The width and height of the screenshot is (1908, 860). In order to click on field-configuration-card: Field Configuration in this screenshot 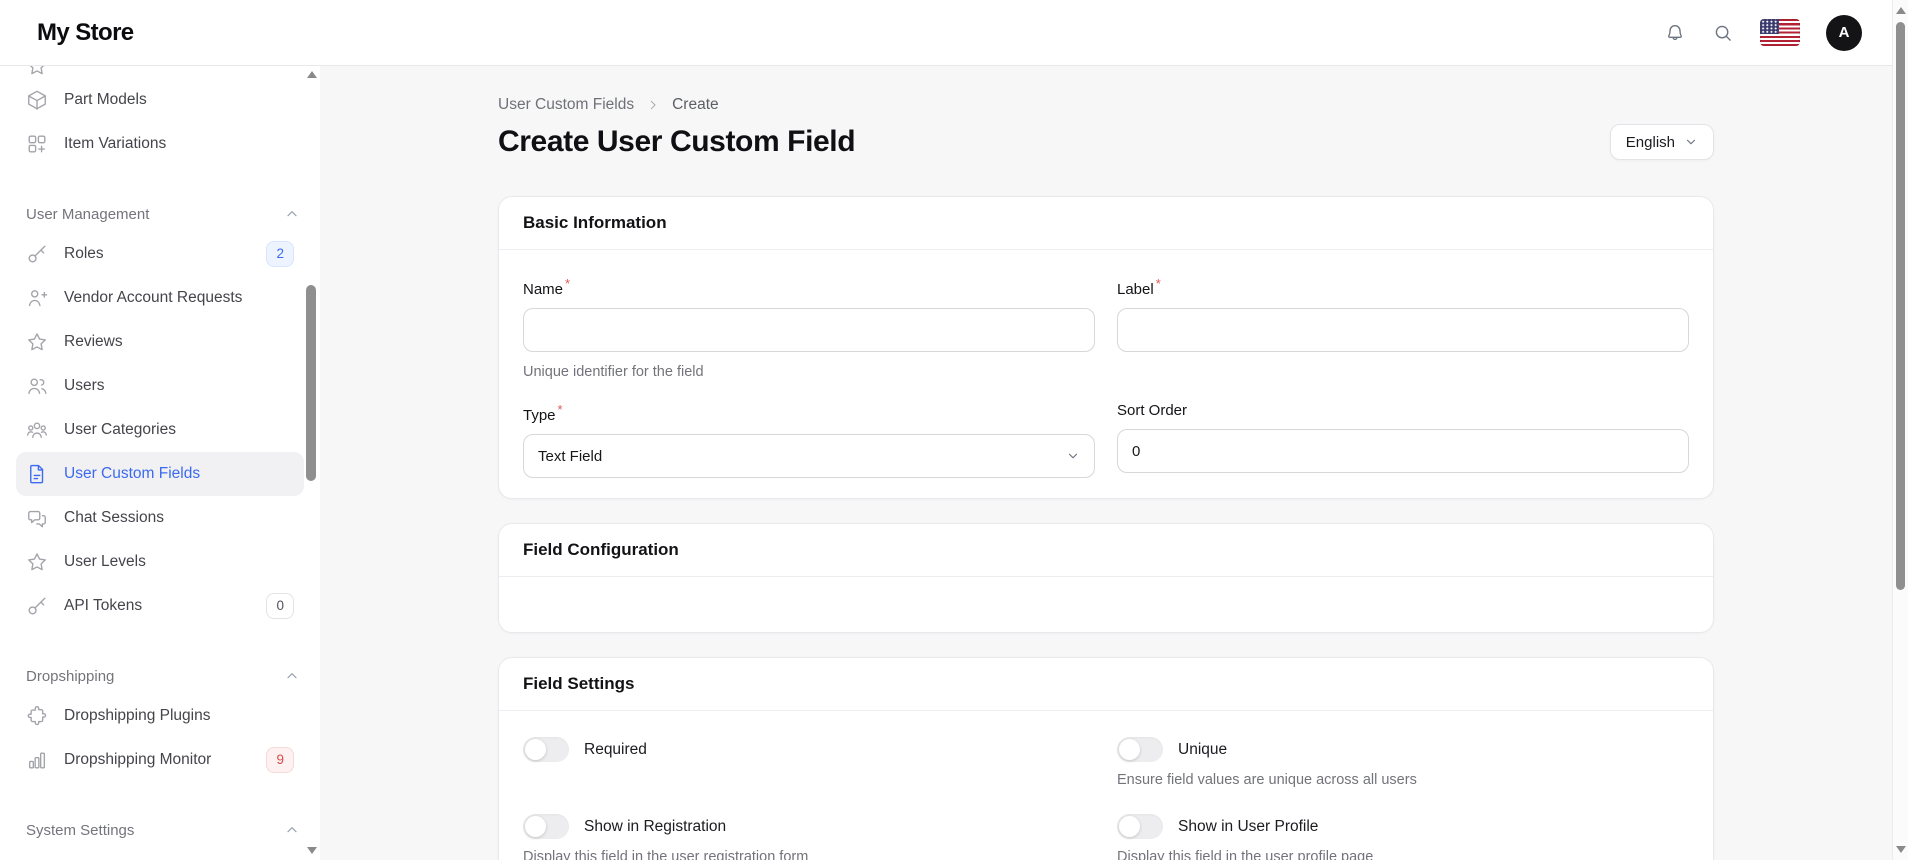, I will do `click(1106, 578)`.